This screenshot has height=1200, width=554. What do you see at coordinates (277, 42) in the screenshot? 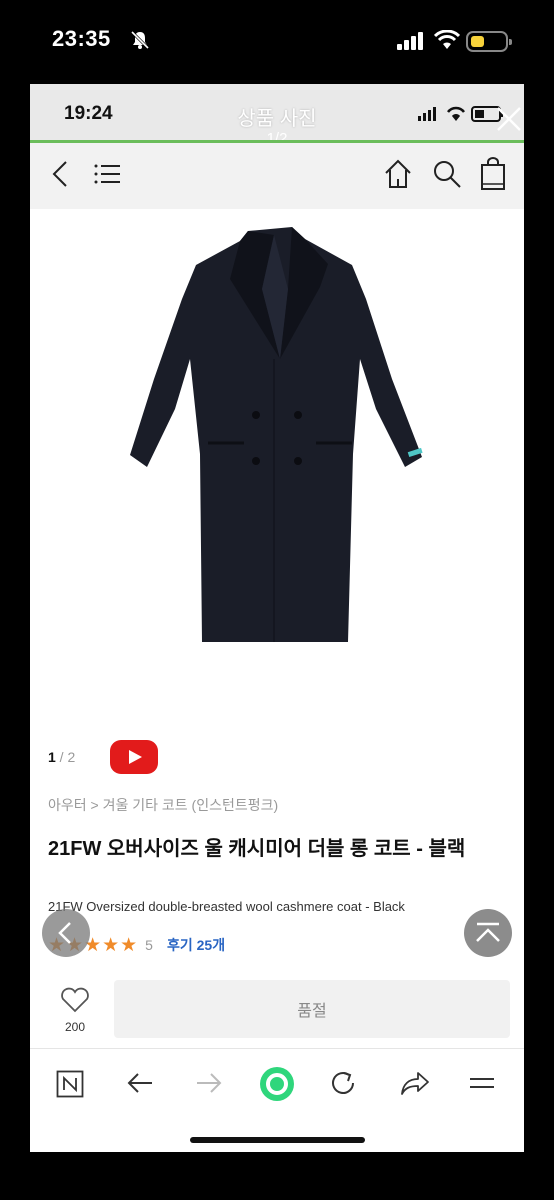
I see `outer-status-bar: 23:35` at bounding box center [277, 42].